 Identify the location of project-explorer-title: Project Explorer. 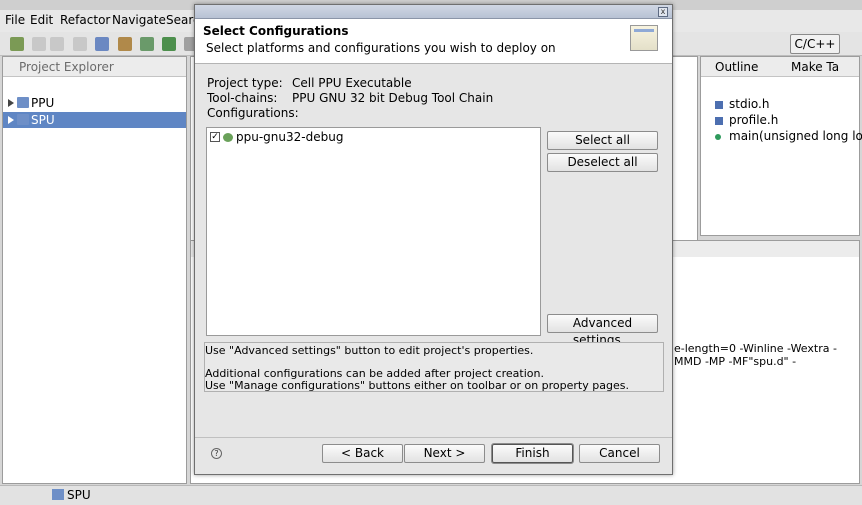
(66, 67).